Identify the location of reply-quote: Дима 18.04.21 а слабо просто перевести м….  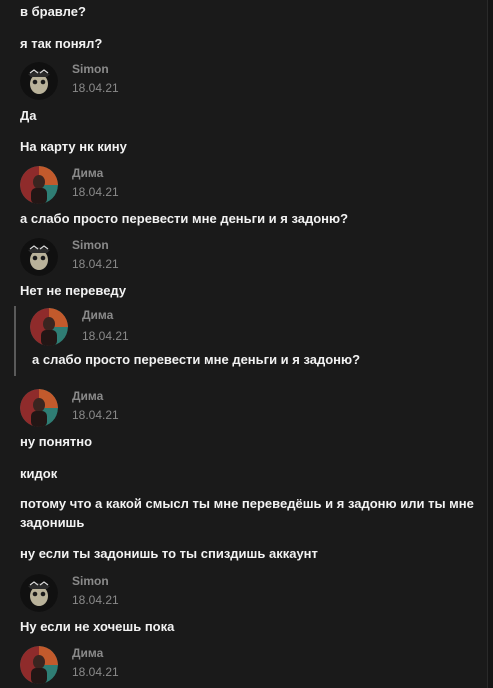
(245, 341).